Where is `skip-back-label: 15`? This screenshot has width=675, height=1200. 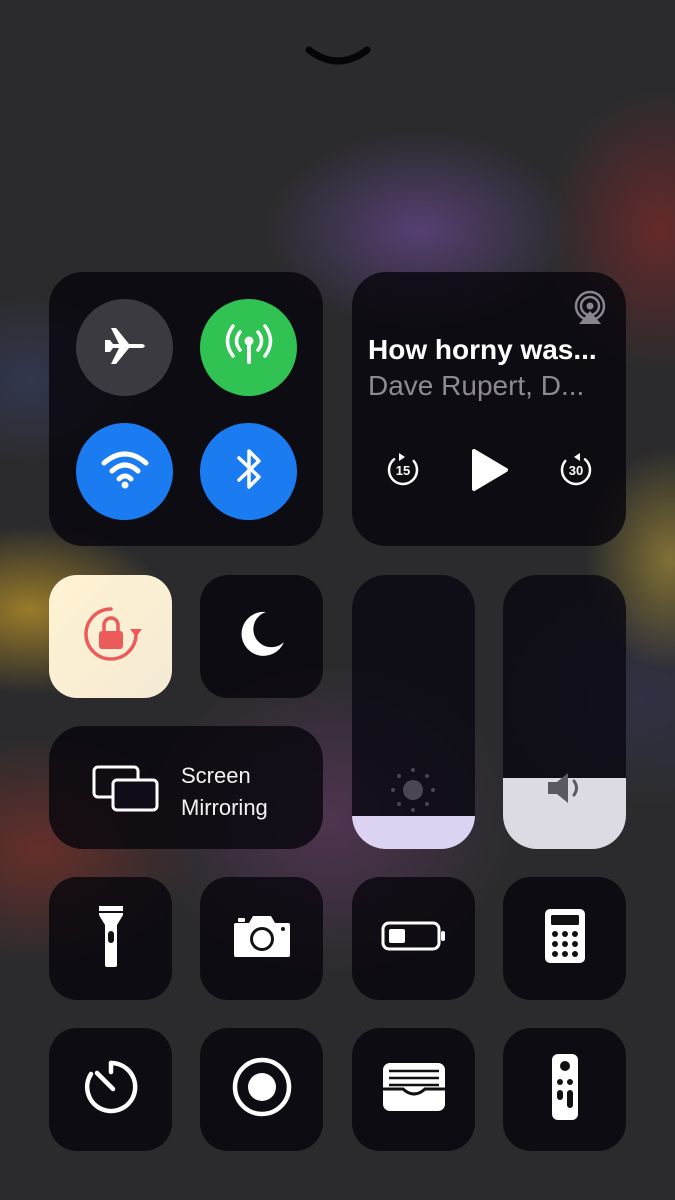
skip-back-label: 15 is located at coordinates (403, 470).